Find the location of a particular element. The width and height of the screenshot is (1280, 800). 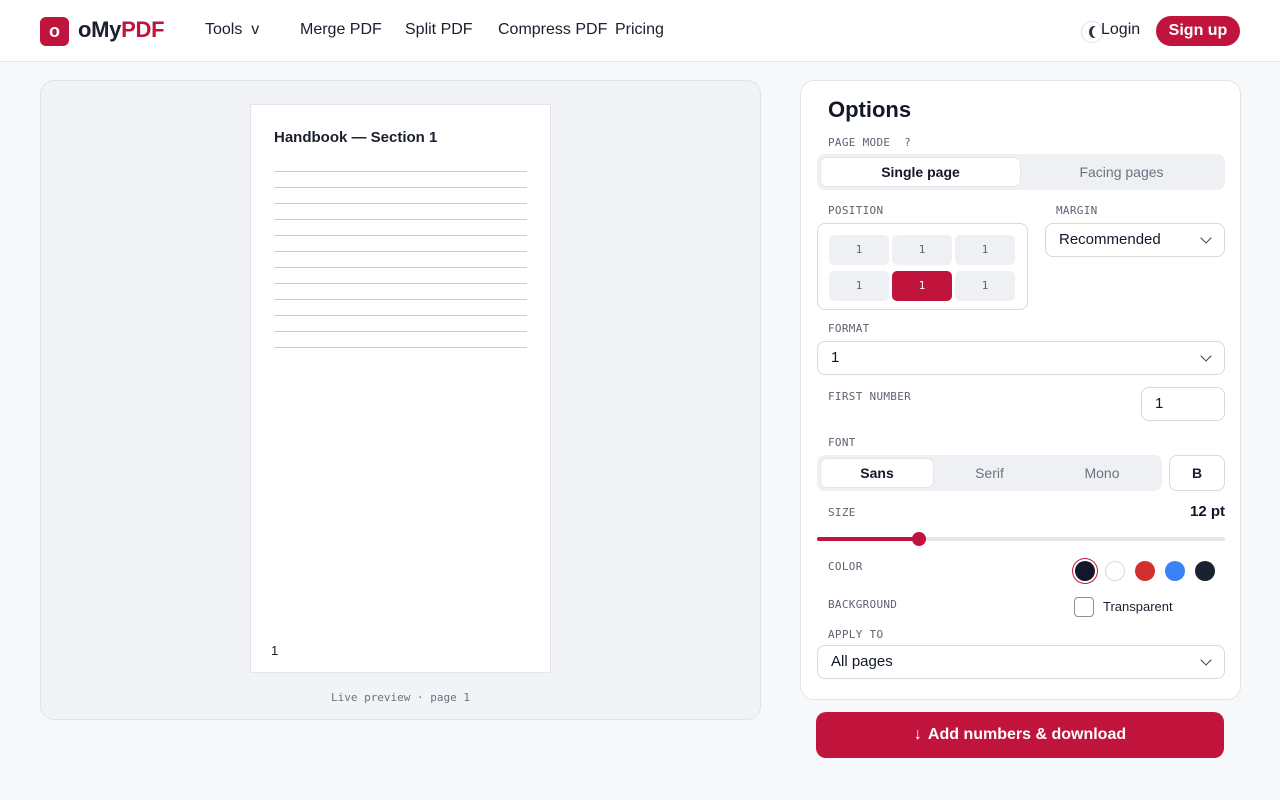

logo-suffix: PDF is located at coordinates (143, 29).